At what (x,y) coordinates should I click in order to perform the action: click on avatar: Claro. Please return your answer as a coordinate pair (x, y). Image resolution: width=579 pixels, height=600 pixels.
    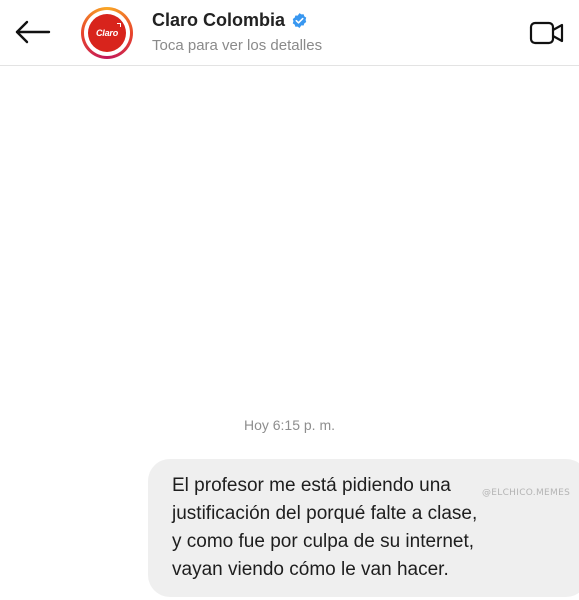
    Looking at the image, I should click on (107, 33).